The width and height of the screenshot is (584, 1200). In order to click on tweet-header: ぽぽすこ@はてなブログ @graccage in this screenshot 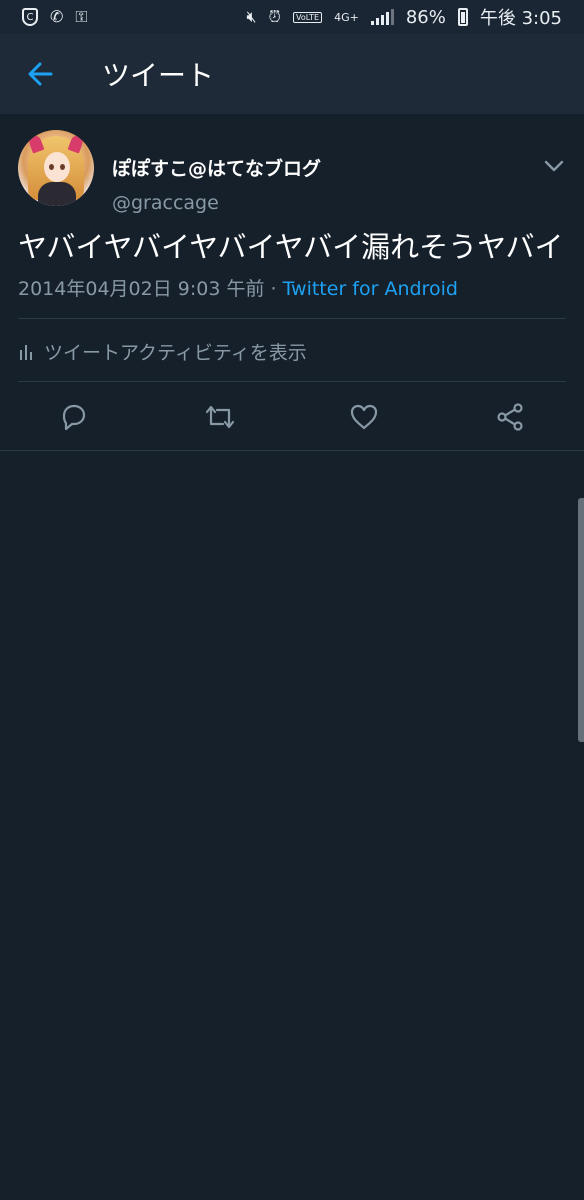, I will do `click(292, 172)`.